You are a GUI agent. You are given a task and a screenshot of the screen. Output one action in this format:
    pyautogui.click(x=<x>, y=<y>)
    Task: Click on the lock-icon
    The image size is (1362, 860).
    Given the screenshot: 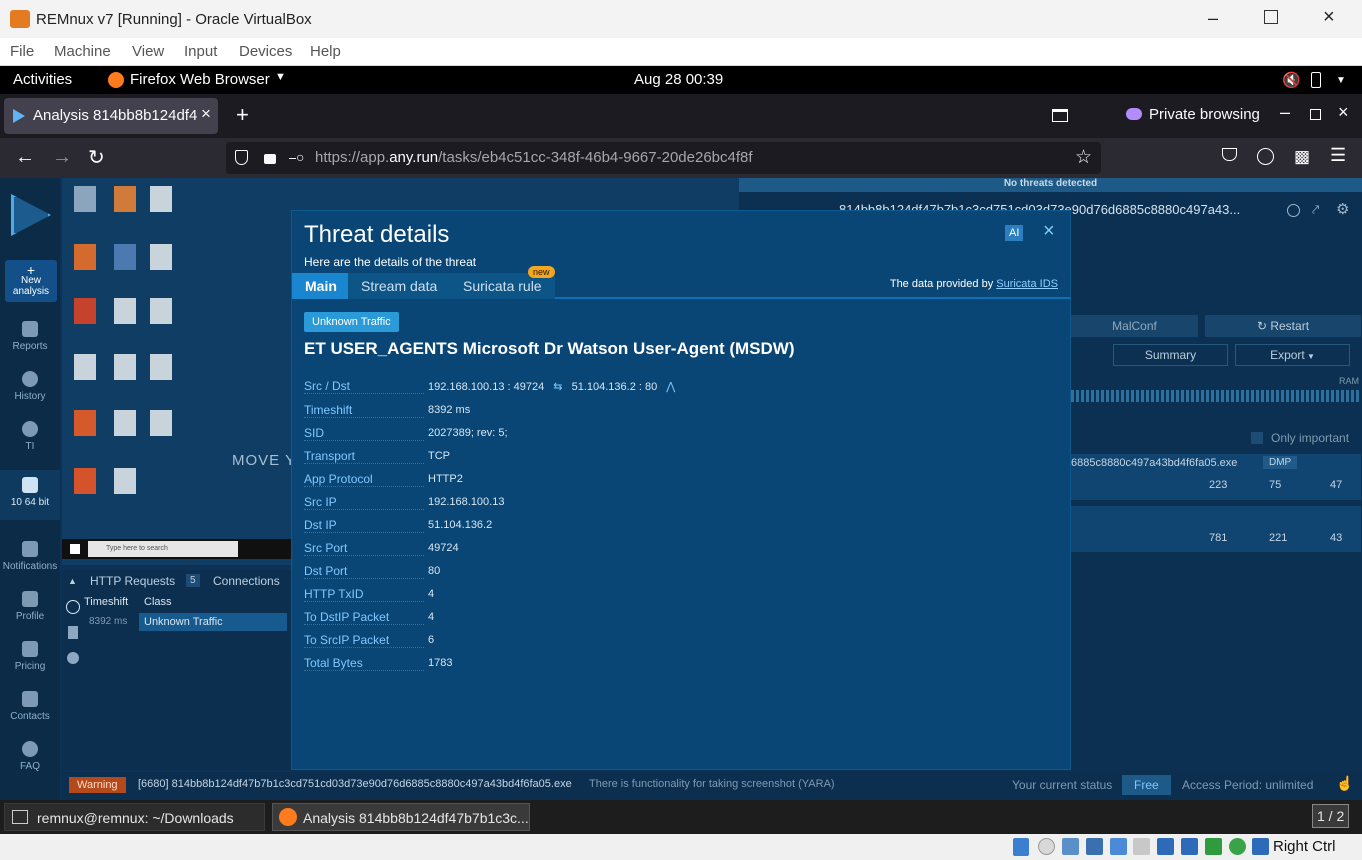 What is the action you would take?
    pyautogui.click(x=270, y=159)
    